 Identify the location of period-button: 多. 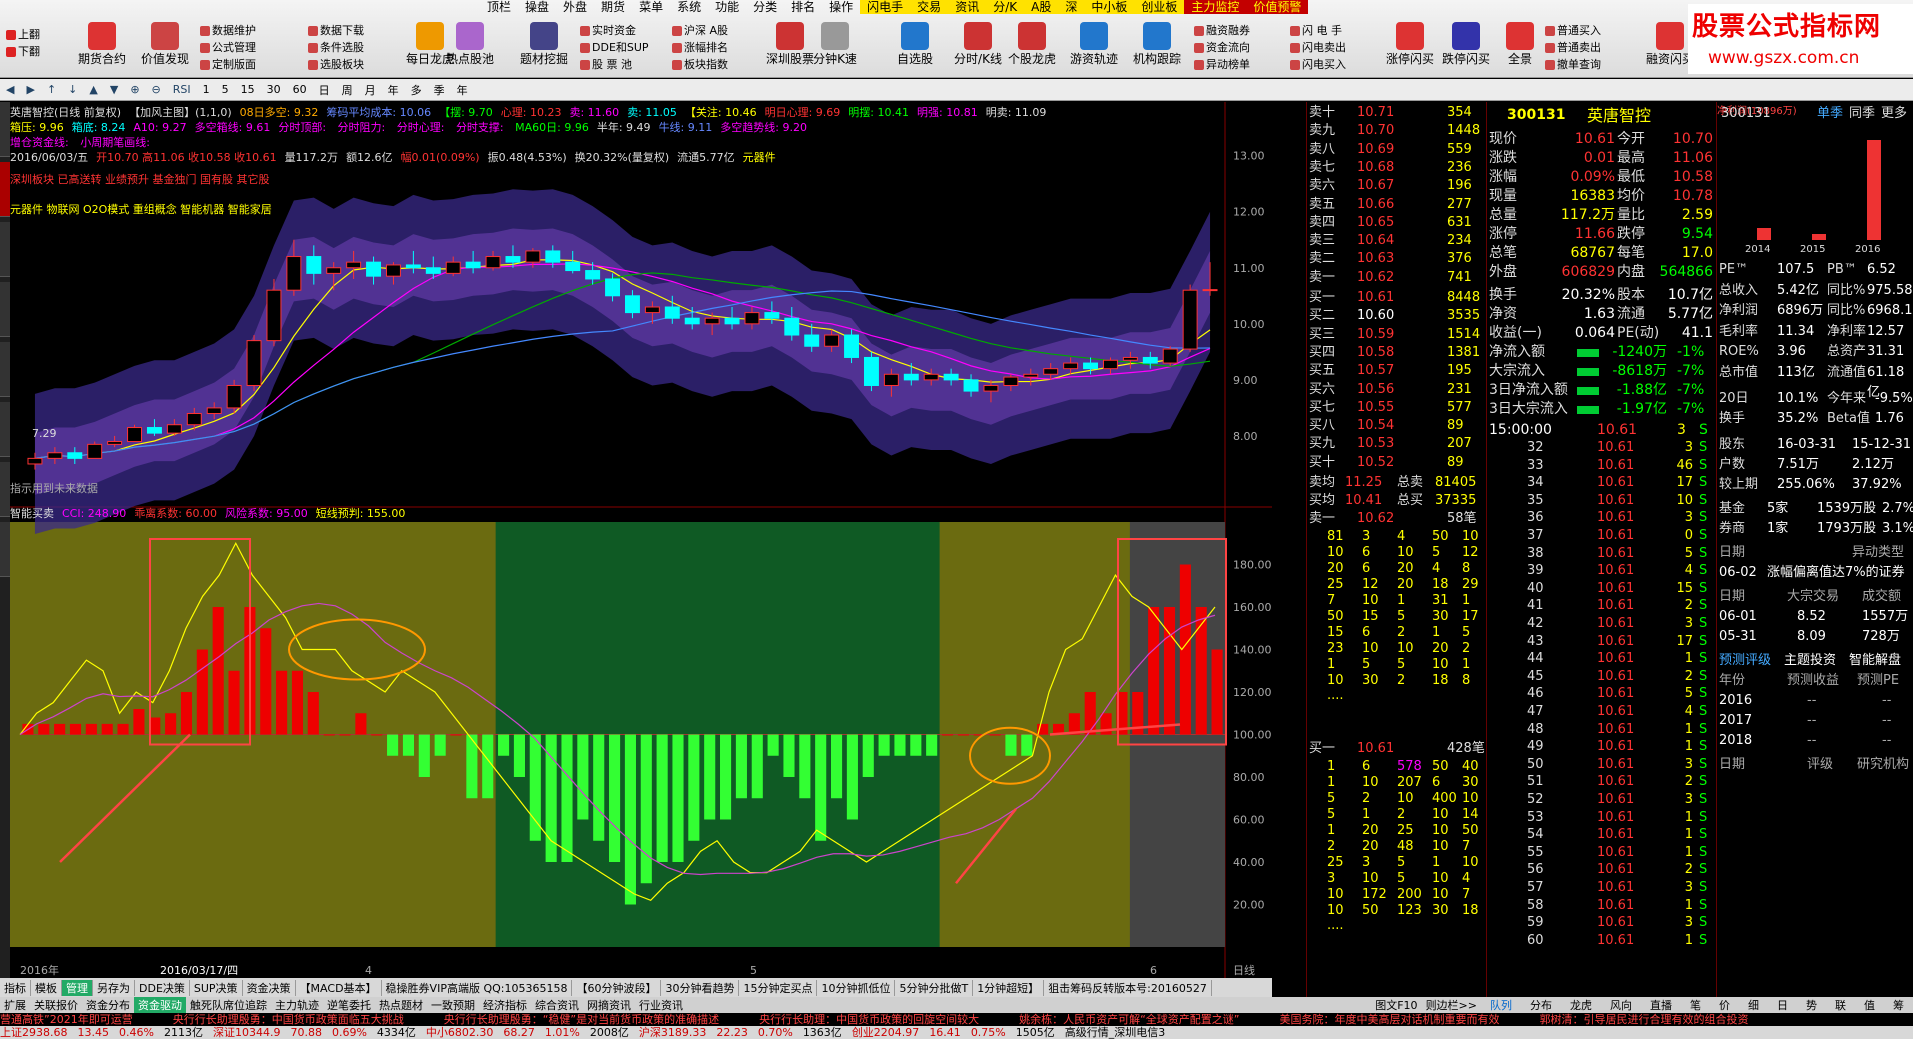
(416, 90).